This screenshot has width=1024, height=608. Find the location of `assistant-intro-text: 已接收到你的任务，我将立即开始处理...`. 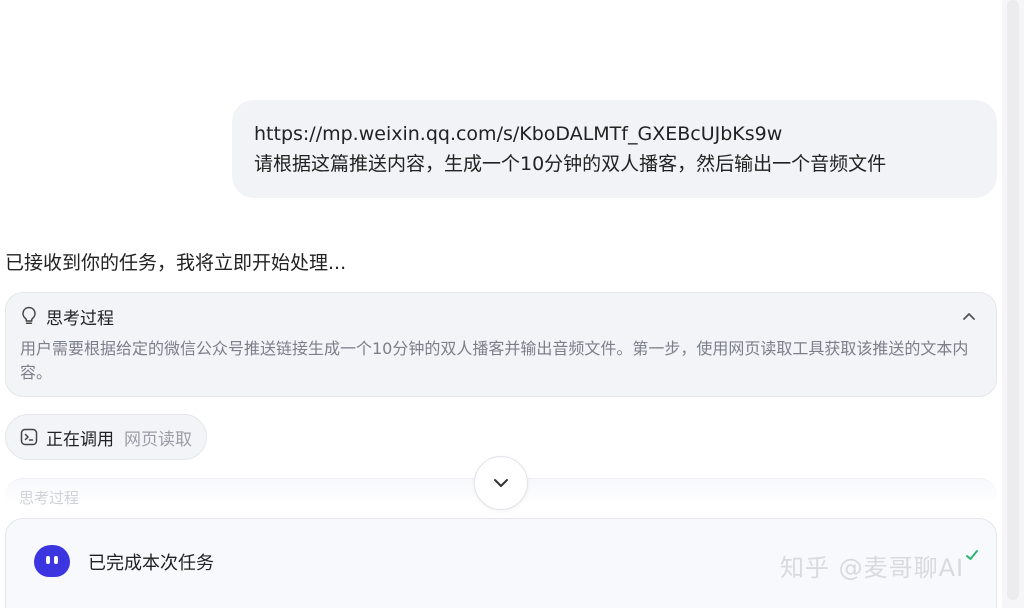

assistant-intro-text: 已接收到你的任务，我将立即开始处理... is located at coordinates (176, 263).